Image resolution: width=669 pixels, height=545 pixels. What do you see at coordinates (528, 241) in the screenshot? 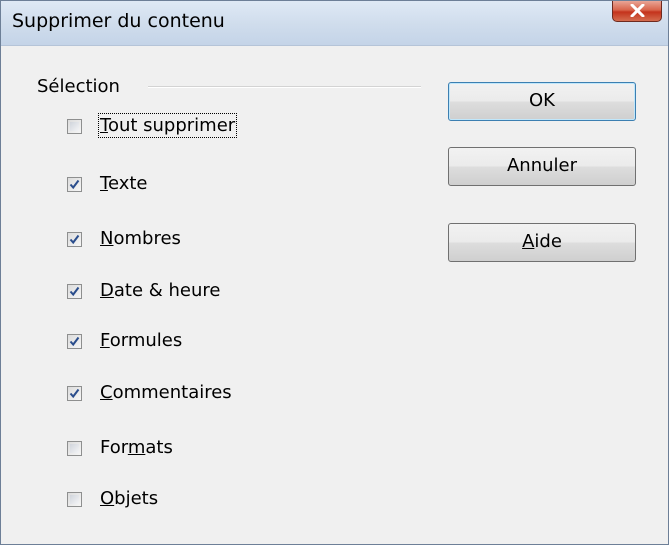
I see `help-button-mnemonic: A` at bounding box center [528, 241].